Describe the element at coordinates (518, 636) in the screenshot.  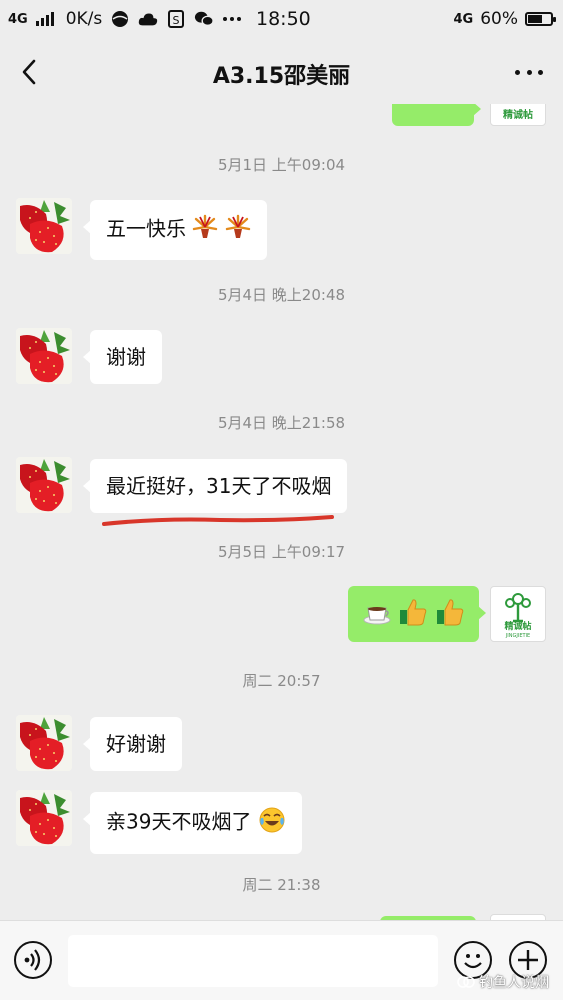
I see `brand-logo-subtext: JINGJIETIE` at that location.